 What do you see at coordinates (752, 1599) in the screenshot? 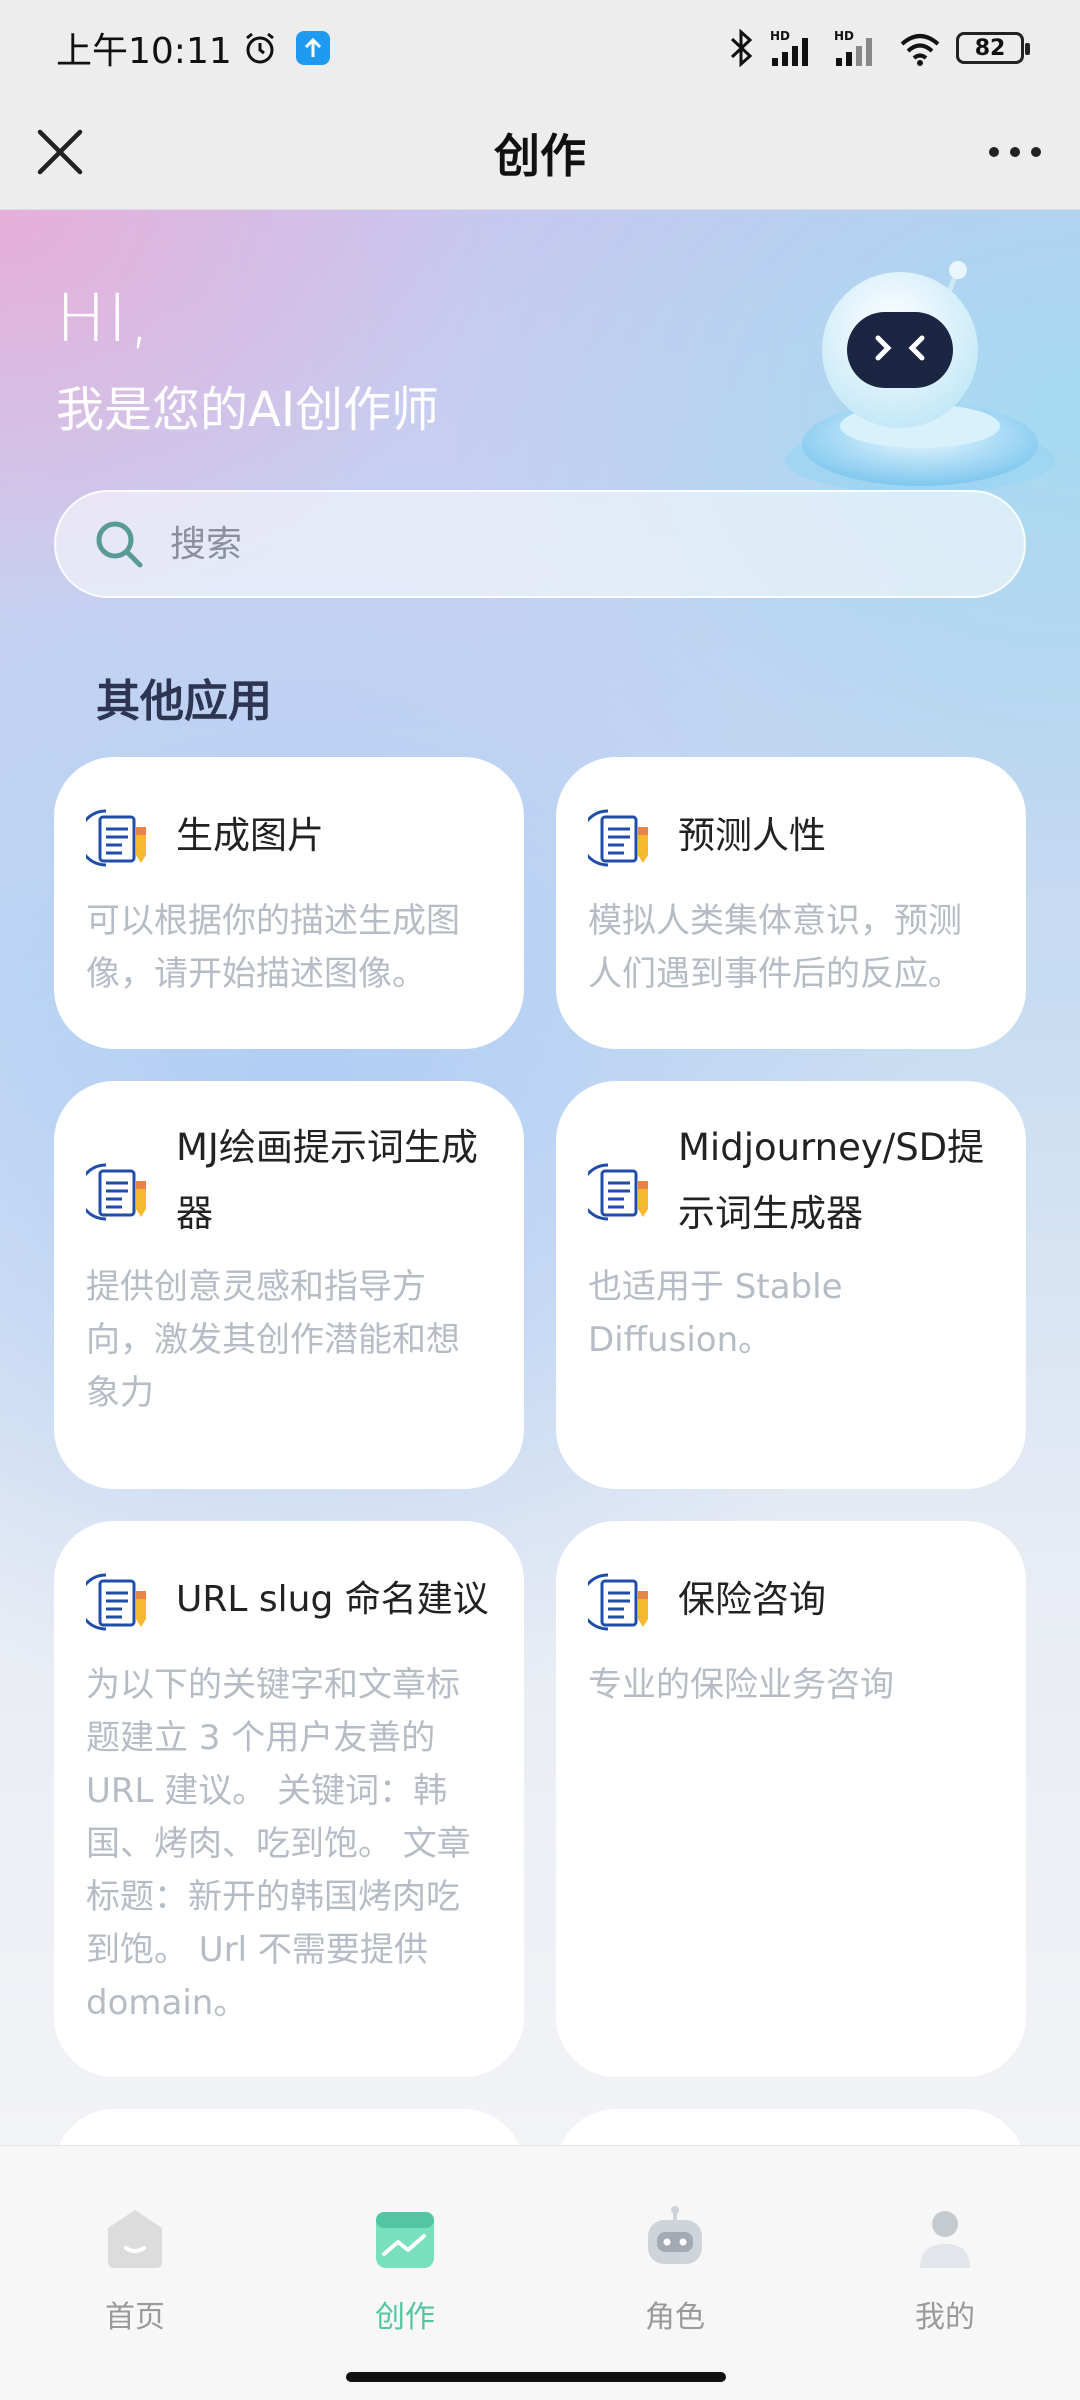
I see `card-title: 保险咨询` at bounding box center [752, 1599].